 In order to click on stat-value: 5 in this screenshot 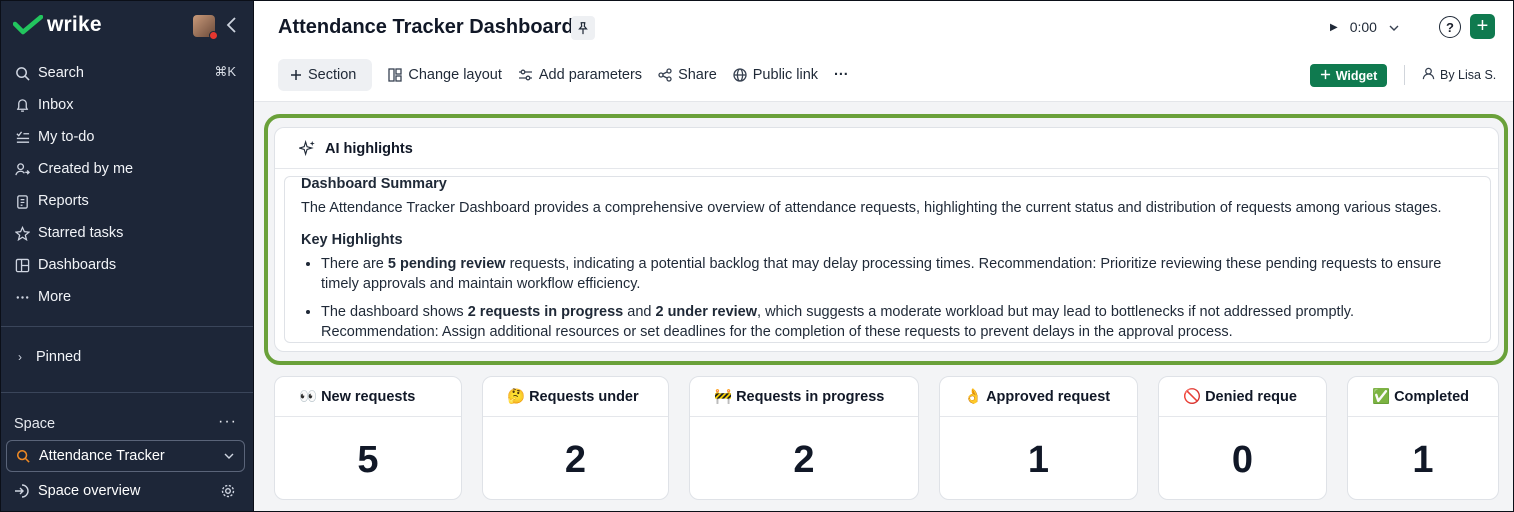, I will do `click(368, 460)`.